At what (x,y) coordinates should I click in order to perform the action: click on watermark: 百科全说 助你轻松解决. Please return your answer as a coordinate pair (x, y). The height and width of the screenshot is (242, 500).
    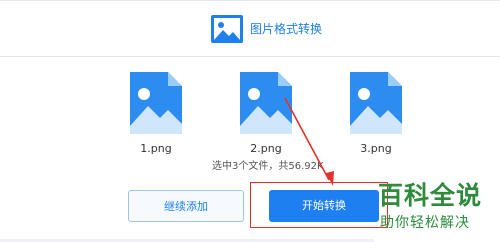
    Looking at the image, I should click on (437, 211).